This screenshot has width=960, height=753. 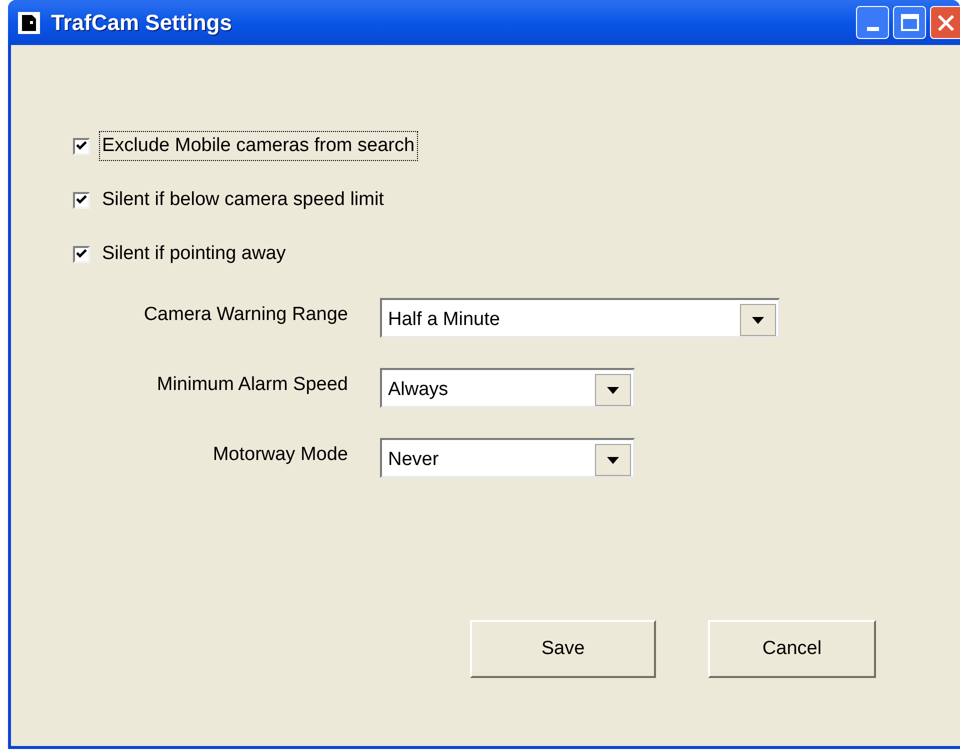 What do you see at coordinates (245, 314) in the screenshot?
I see `field-label: Camera Warning Range` at bounding box center [245, 314].